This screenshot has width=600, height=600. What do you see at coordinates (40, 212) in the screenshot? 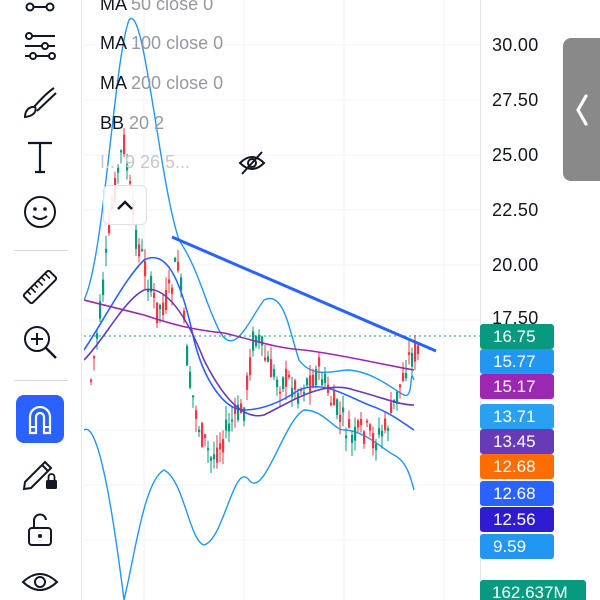
I see `emoji-tool` at bounding box center [40, 212].